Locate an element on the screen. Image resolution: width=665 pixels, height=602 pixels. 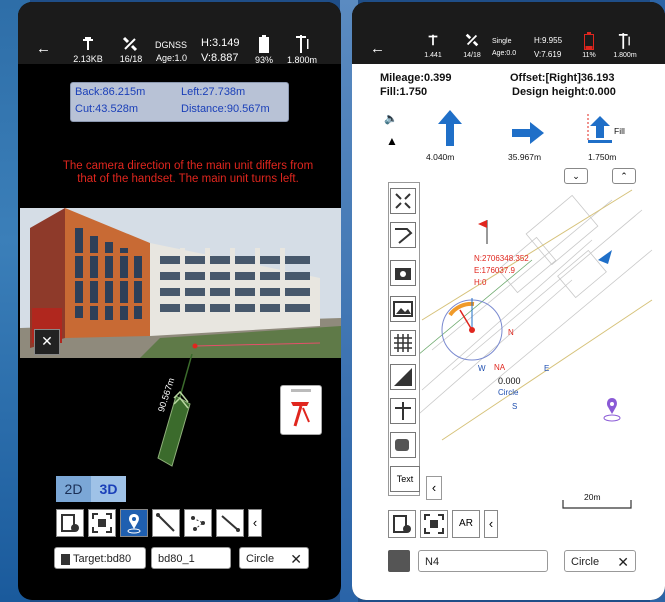
solution-type-2: Single is located at coordinates (502, 41).